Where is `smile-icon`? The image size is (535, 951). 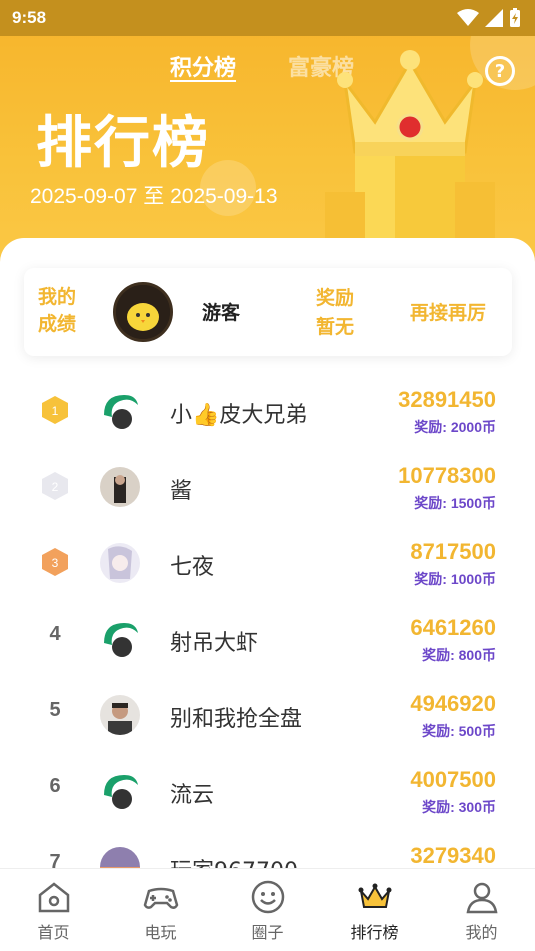
smile-icon is located at coordinates (267, 897).